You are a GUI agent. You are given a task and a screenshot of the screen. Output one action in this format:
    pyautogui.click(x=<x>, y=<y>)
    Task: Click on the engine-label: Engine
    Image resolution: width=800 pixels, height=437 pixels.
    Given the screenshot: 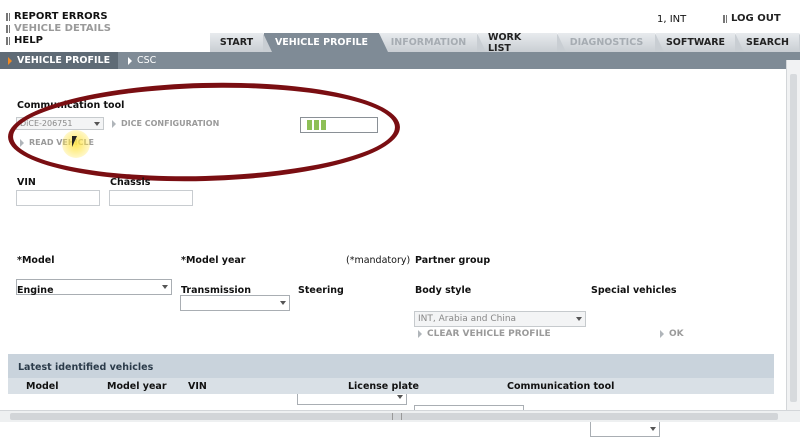 What is the action you would take?
    pyautogui.click(x=35, y=290)
    